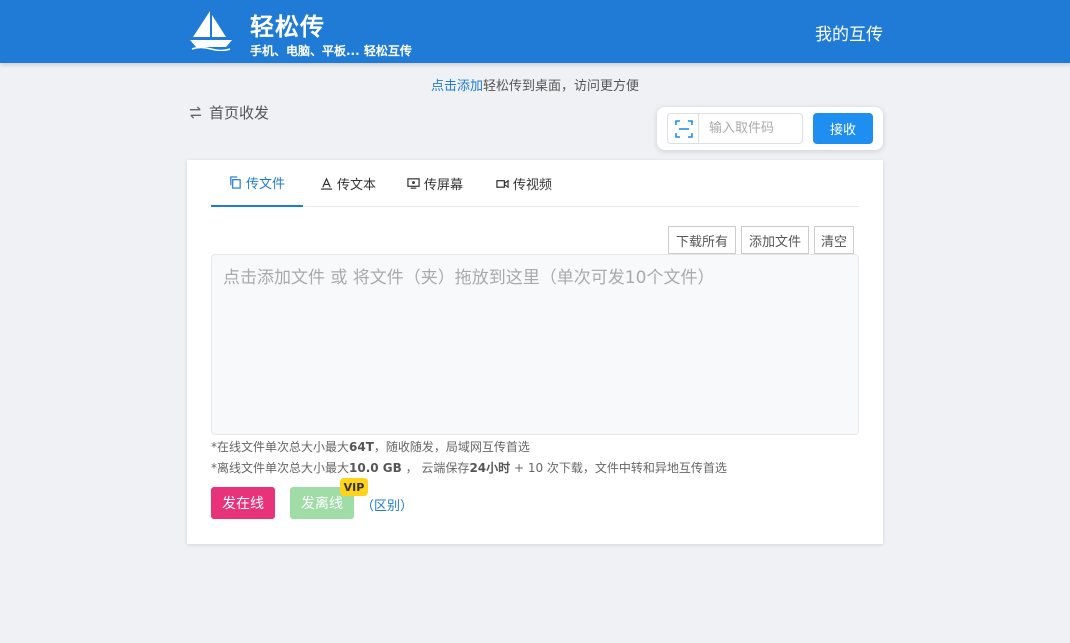  Describe the element at coordinates (265, 184) in the screenshot. I see `tab-label: 传文件` at that location.